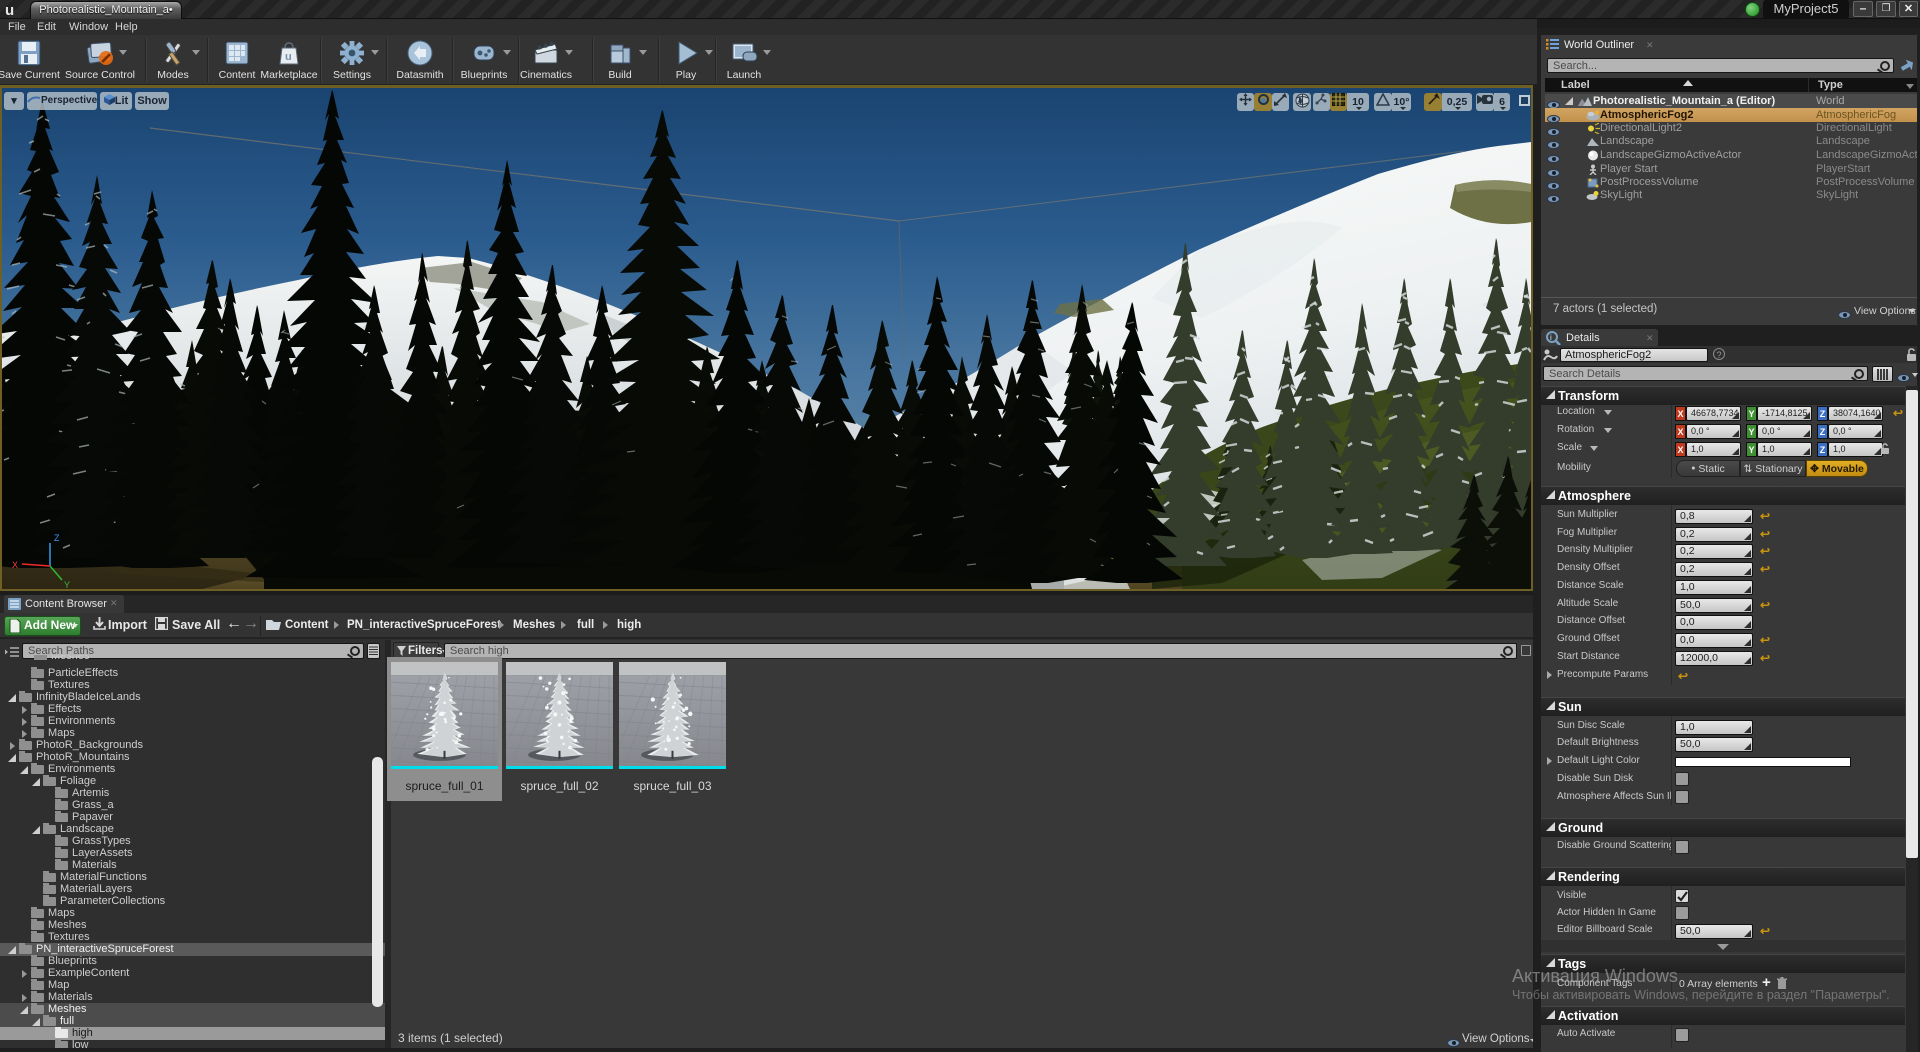 The image size is (1920, 1052). Describe the element at coordinates (67, 584) in the screenshot. I see `svg-text: Y` at that location.